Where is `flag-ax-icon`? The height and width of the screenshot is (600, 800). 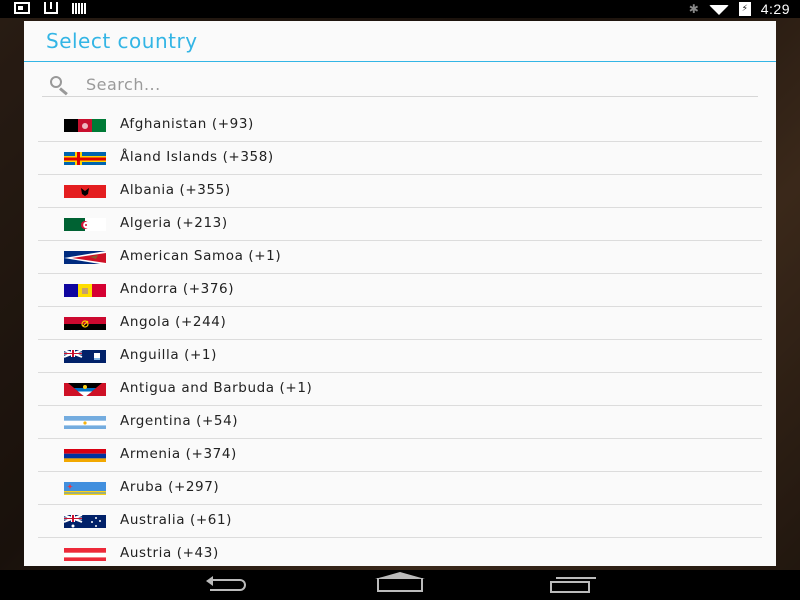 flag-ax-icon is located at coordinates (85, 158).